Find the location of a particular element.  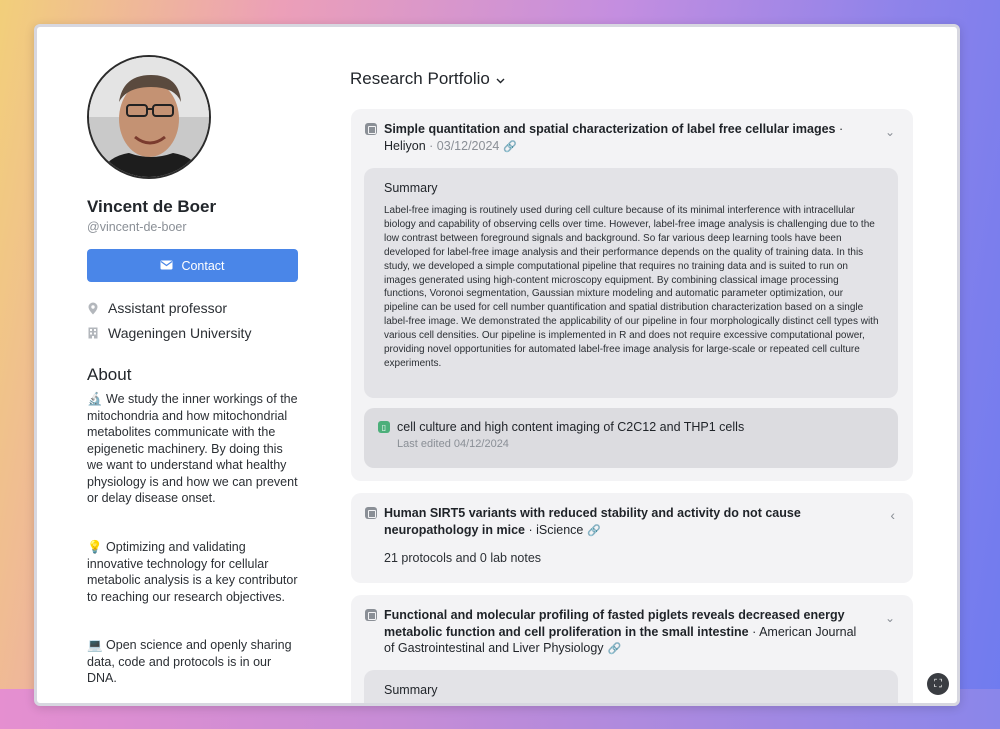

avatar-portrait is located at coordinates (149, 117).